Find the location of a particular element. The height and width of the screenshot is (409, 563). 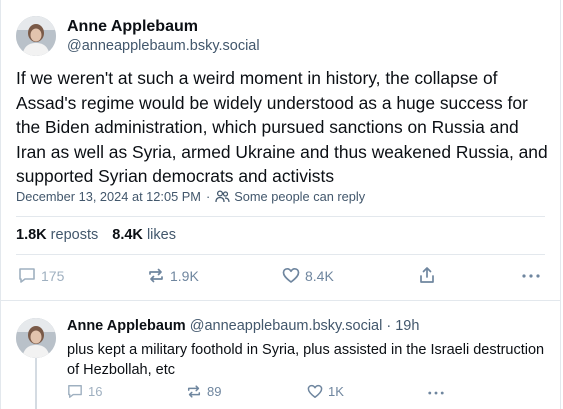

share-icon is located at coordinates (427, 275).